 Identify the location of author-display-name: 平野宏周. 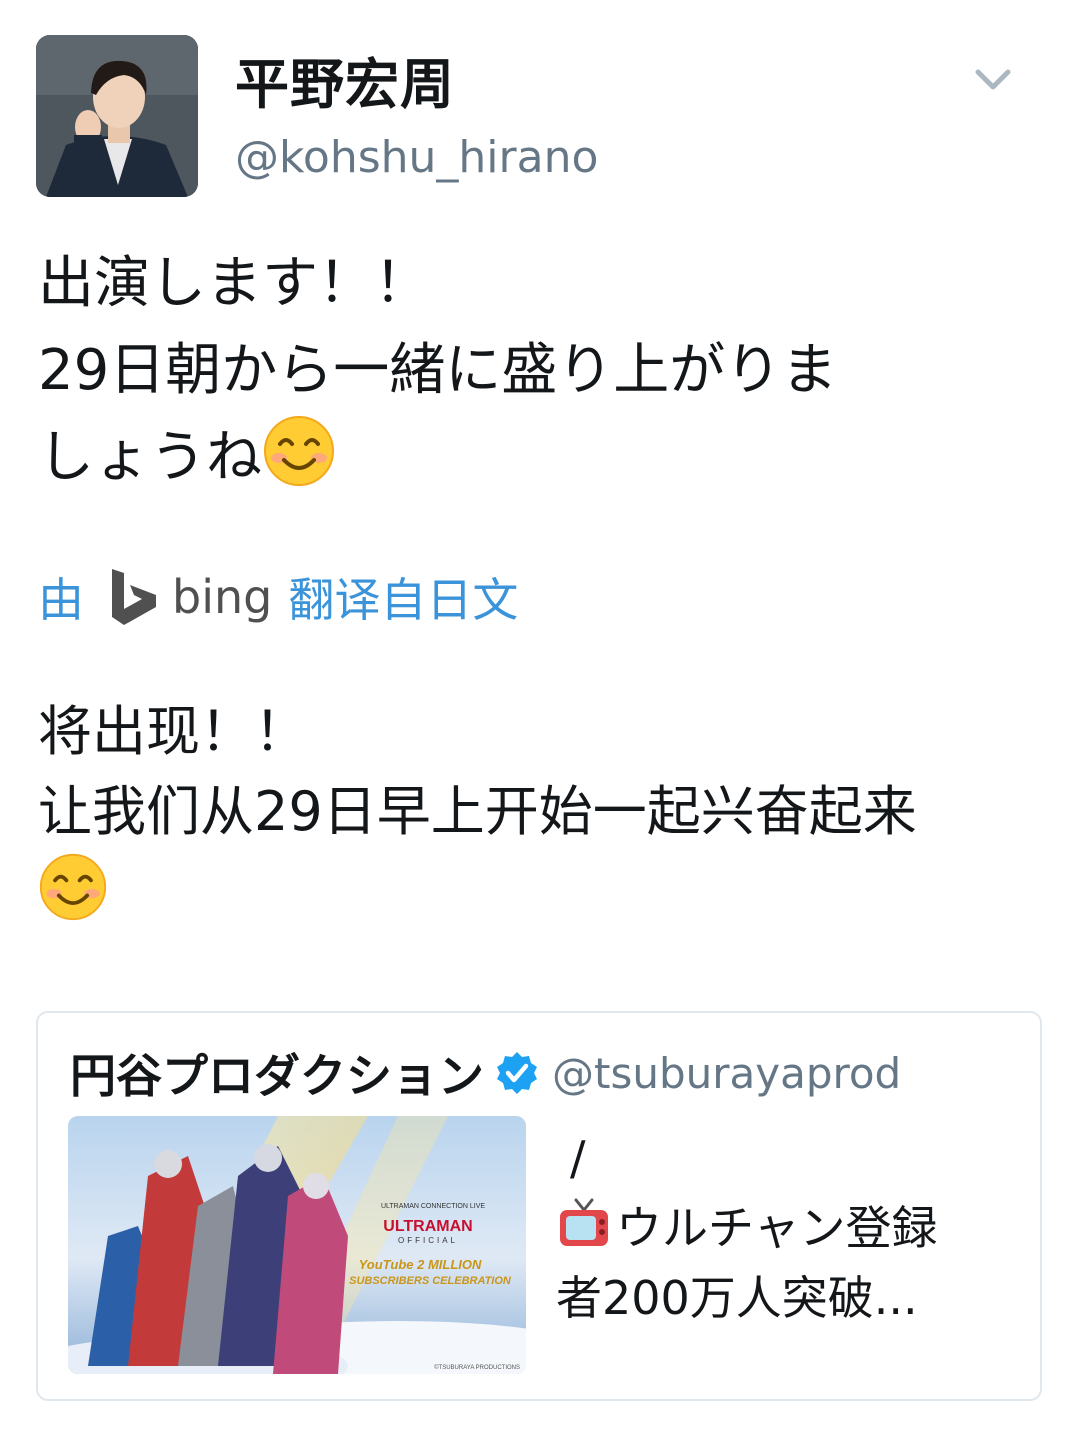
(345, 85).